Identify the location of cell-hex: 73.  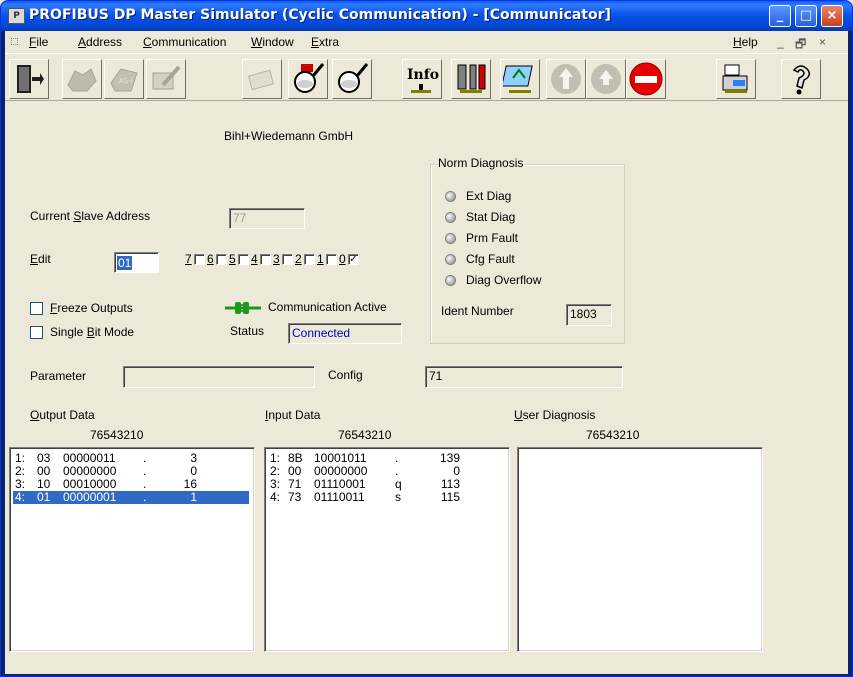
(295, 497).